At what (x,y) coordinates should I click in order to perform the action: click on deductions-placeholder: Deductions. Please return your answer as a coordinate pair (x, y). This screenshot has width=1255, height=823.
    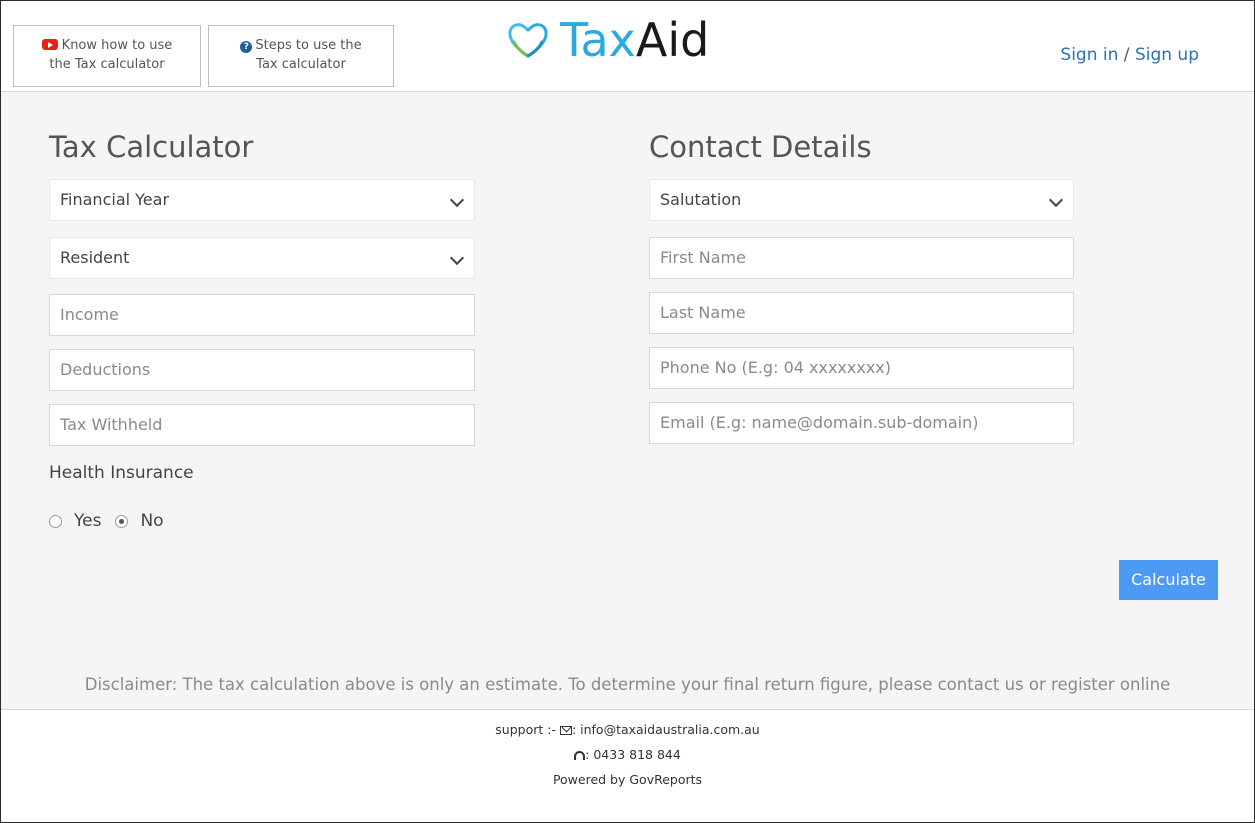
    Looking at the image, I should click on (105, 369).